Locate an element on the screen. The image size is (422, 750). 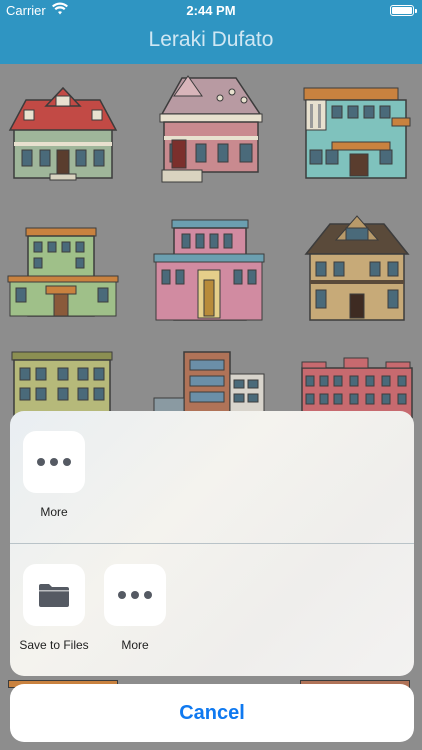
grid-item-pink-palace is located at coordinates (211, 271).